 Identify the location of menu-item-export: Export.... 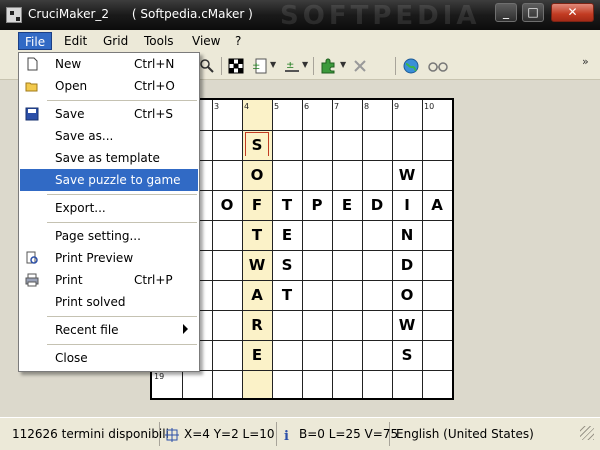
(109, 208).